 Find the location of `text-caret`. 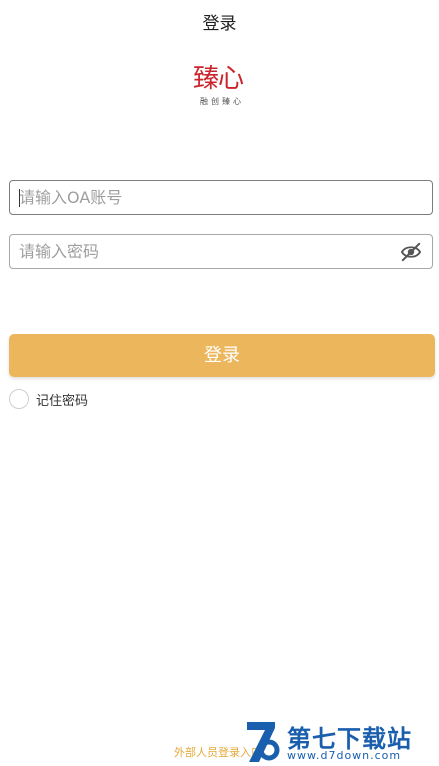

text-caret is located at coordinates (19, 198).